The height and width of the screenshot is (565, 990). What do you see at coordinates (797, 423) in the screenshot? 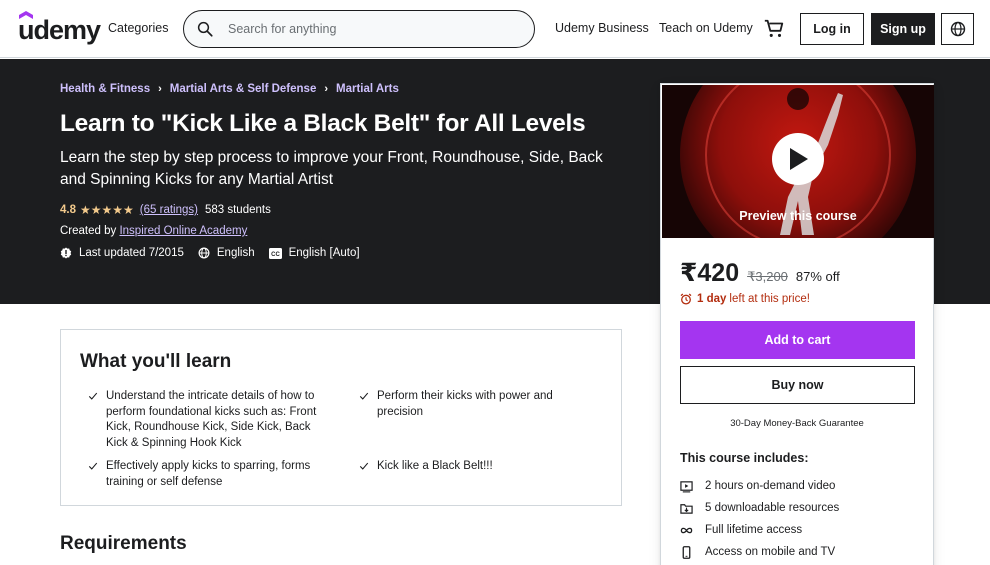
I see `money-back-guarantee: 30-Day Money-Back Guarantee` at bounding box center [797, 423].